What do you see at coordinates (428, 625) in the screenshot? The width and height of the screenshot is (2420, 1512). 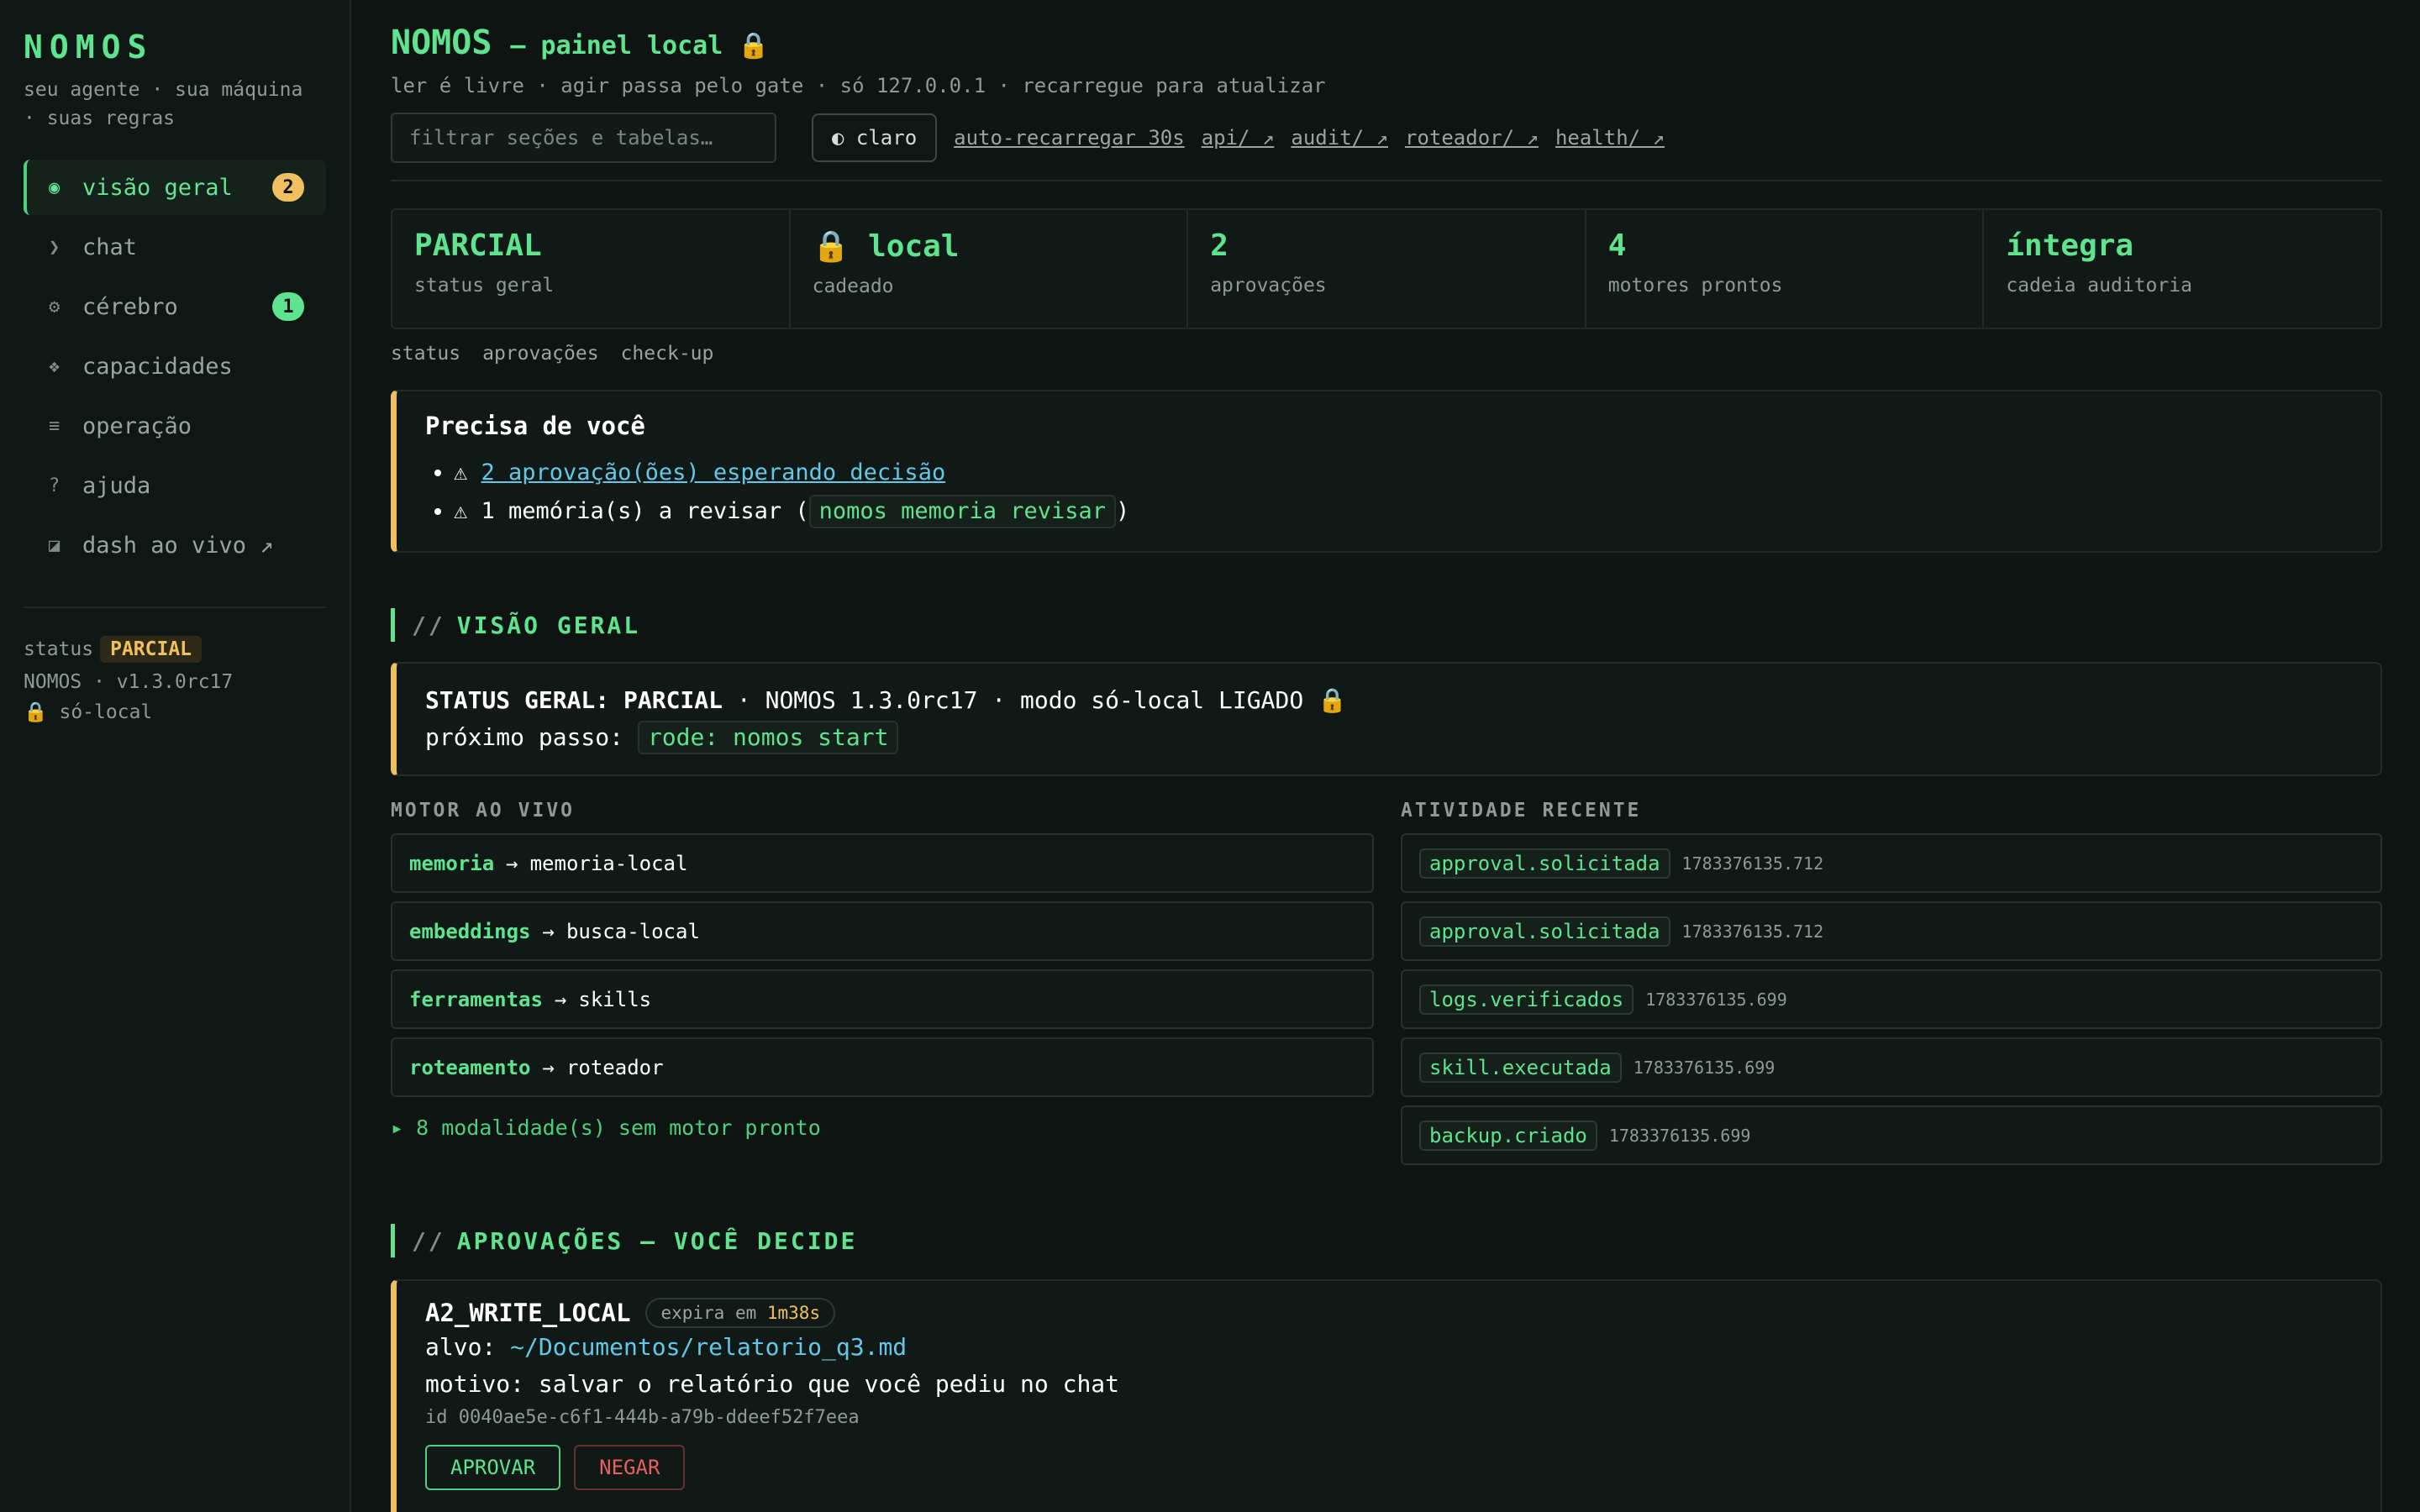 I see `heading-slashes: //` at bounding box center [428, 625].